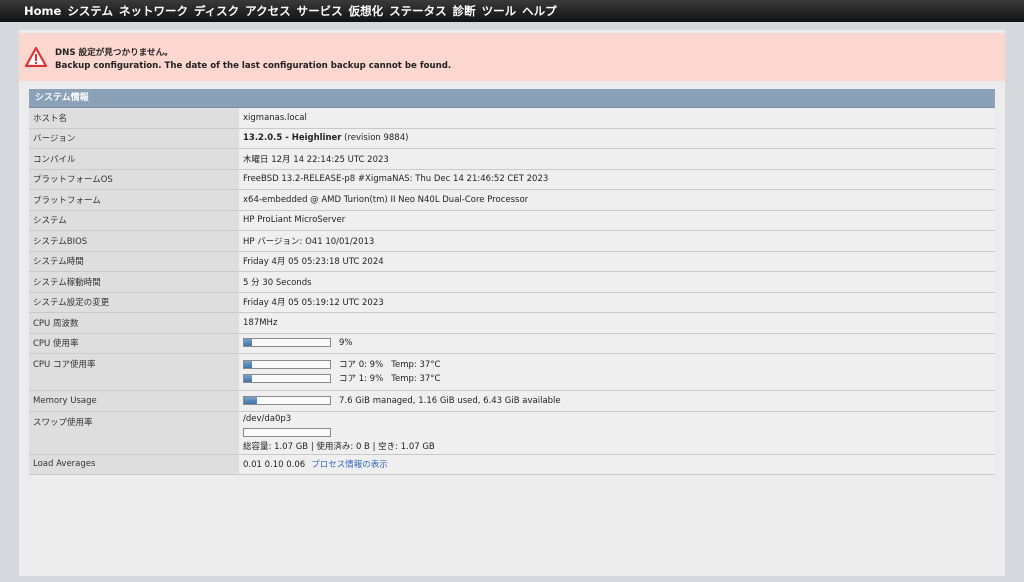 The height and width of the screenshot is (582, 1024). What do you see at coordinates (134, 118) in the screenshot?
I see `hostname-label: ホスト名` at bounding box center [134, 118].